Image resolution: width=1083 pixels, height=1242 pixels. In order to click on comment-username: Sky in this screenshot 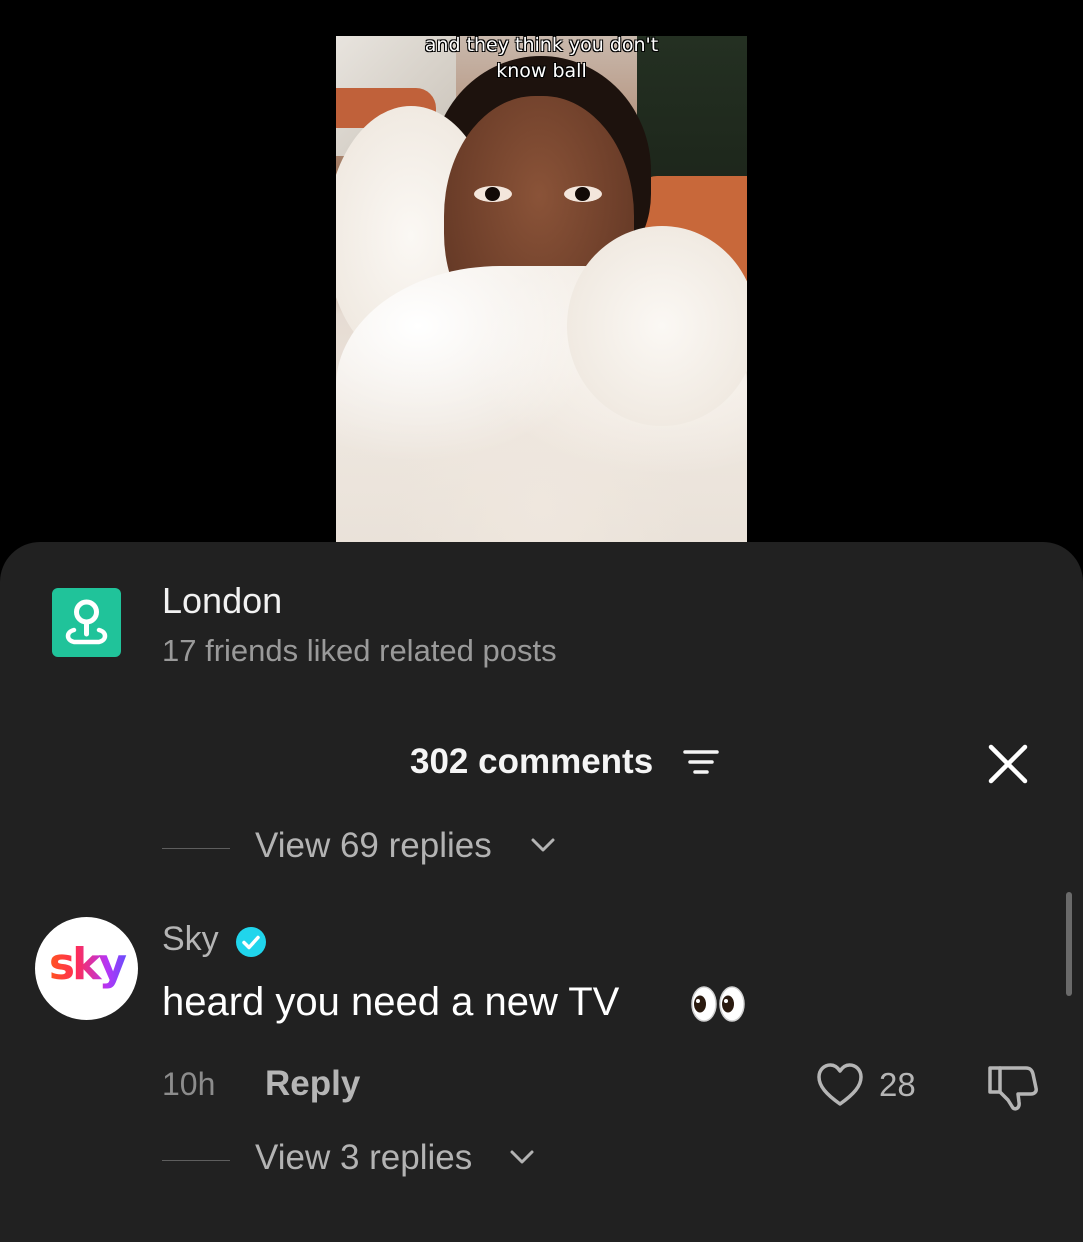, I will do `click(190, 939)`.